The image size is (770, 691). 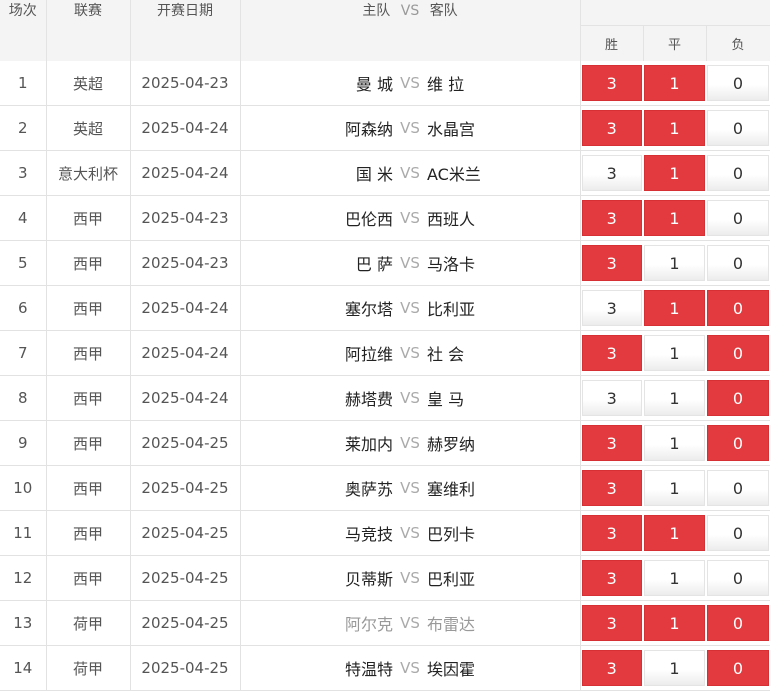 What do you see at coordinates (368, 444) in the screenshot?
I see `home-team: 莱加内` at bounding box center [368, 444].